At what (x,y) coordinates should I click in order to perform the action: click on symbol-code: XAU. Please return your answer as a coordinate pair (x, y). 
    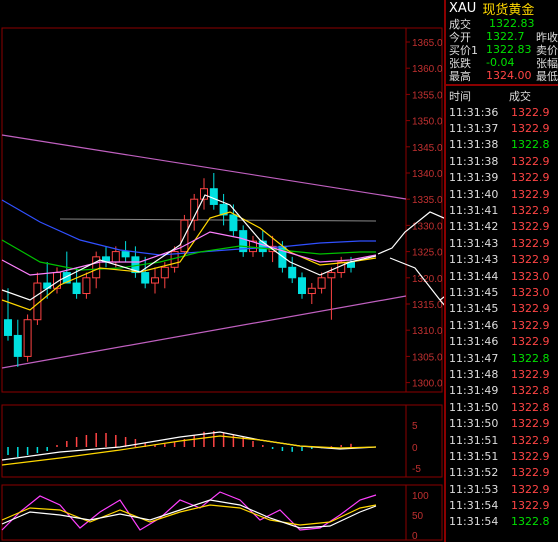
    Looking at the image, I should click on (463, 8).